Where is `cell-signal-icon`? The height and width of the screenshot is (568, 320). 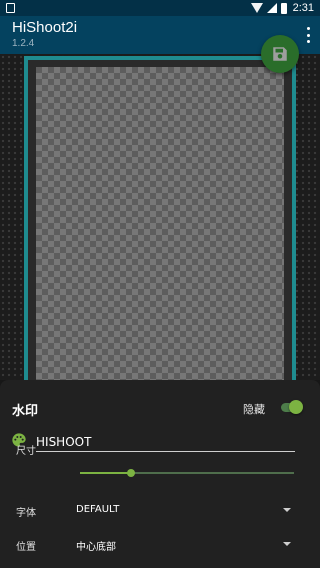 cell-signal-icon is located at coordinates (271, 8).